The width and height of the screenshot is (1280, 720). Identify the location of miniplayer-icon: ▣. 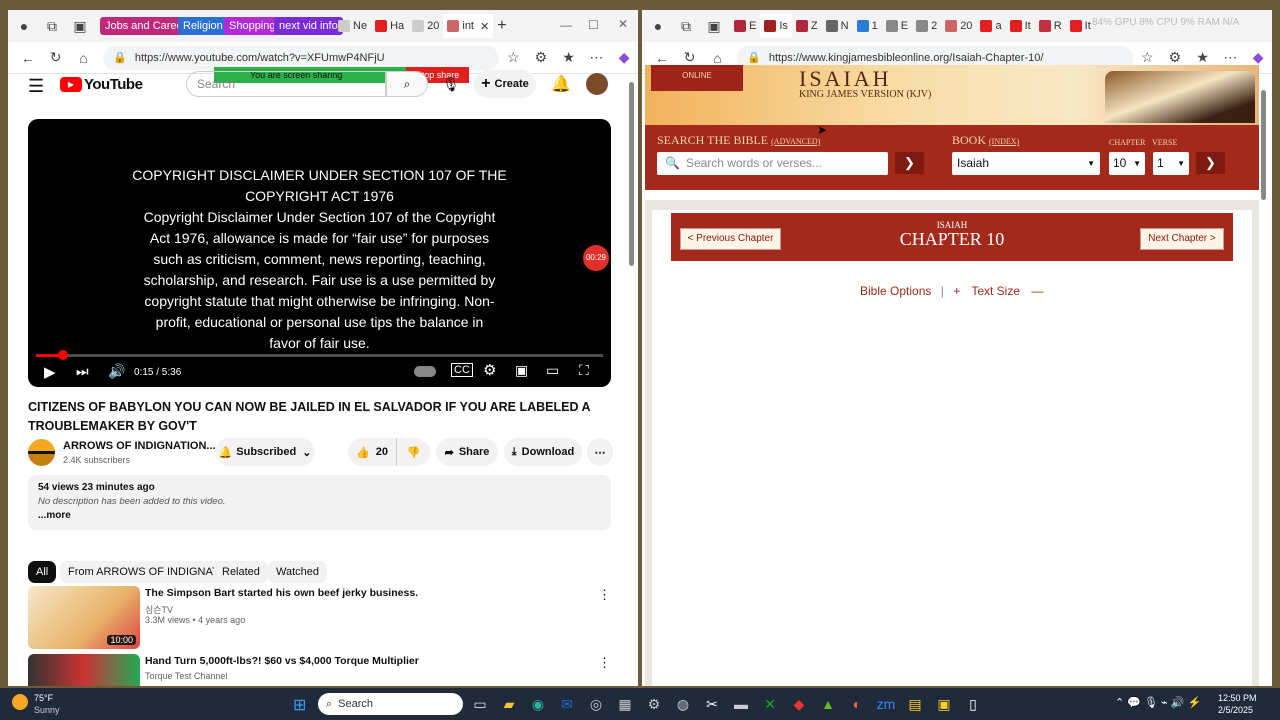
(521, 370).